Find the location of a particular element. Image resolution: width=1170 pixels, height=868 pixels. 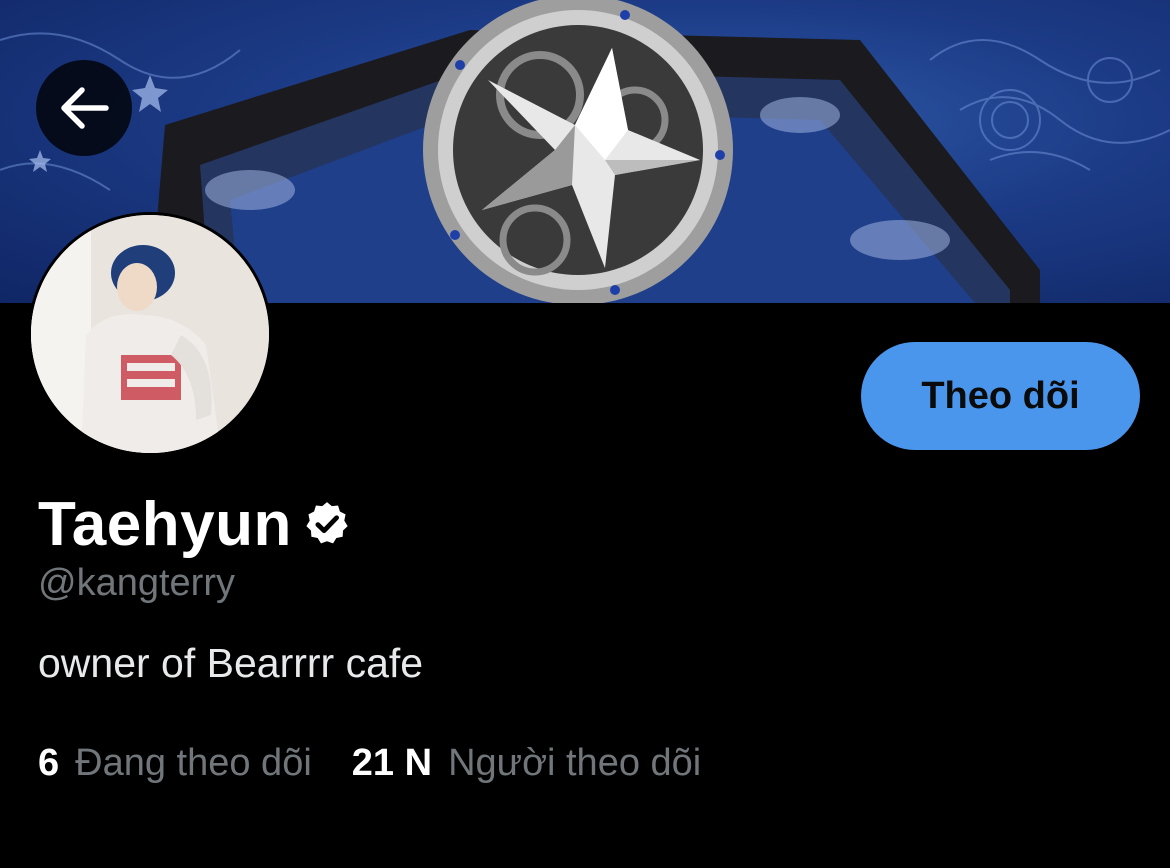

verified-badge-icon is located at coordinates (327, 524).